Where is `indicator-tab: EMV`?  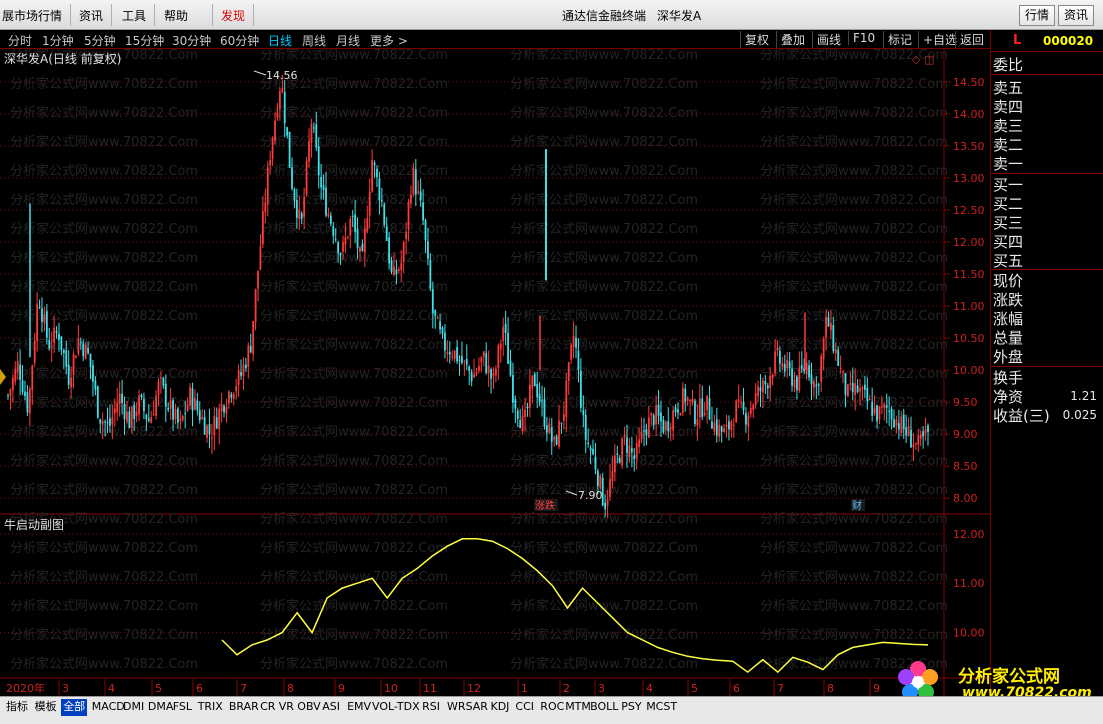
indicator-tab: EMV is located at coordinates (359, 707).